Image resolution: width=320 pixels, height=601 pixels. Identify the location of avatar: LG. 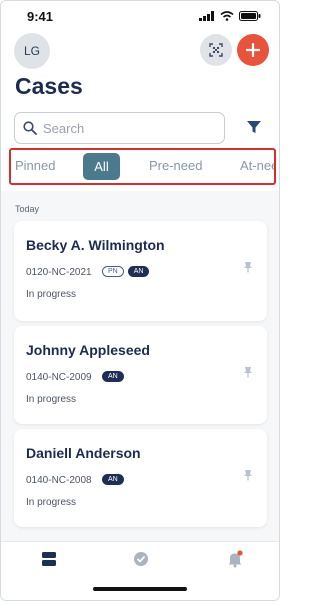
(32, 51).